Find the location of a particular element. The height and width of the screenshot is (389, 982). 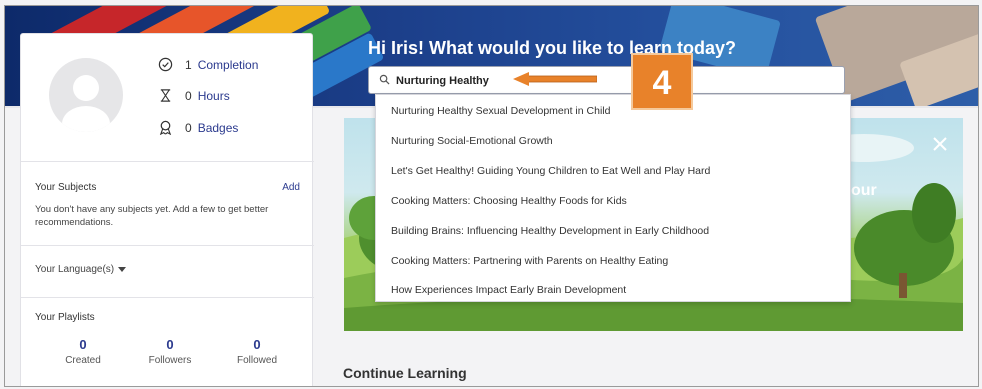

search-box is located at coordinates (606, 80).